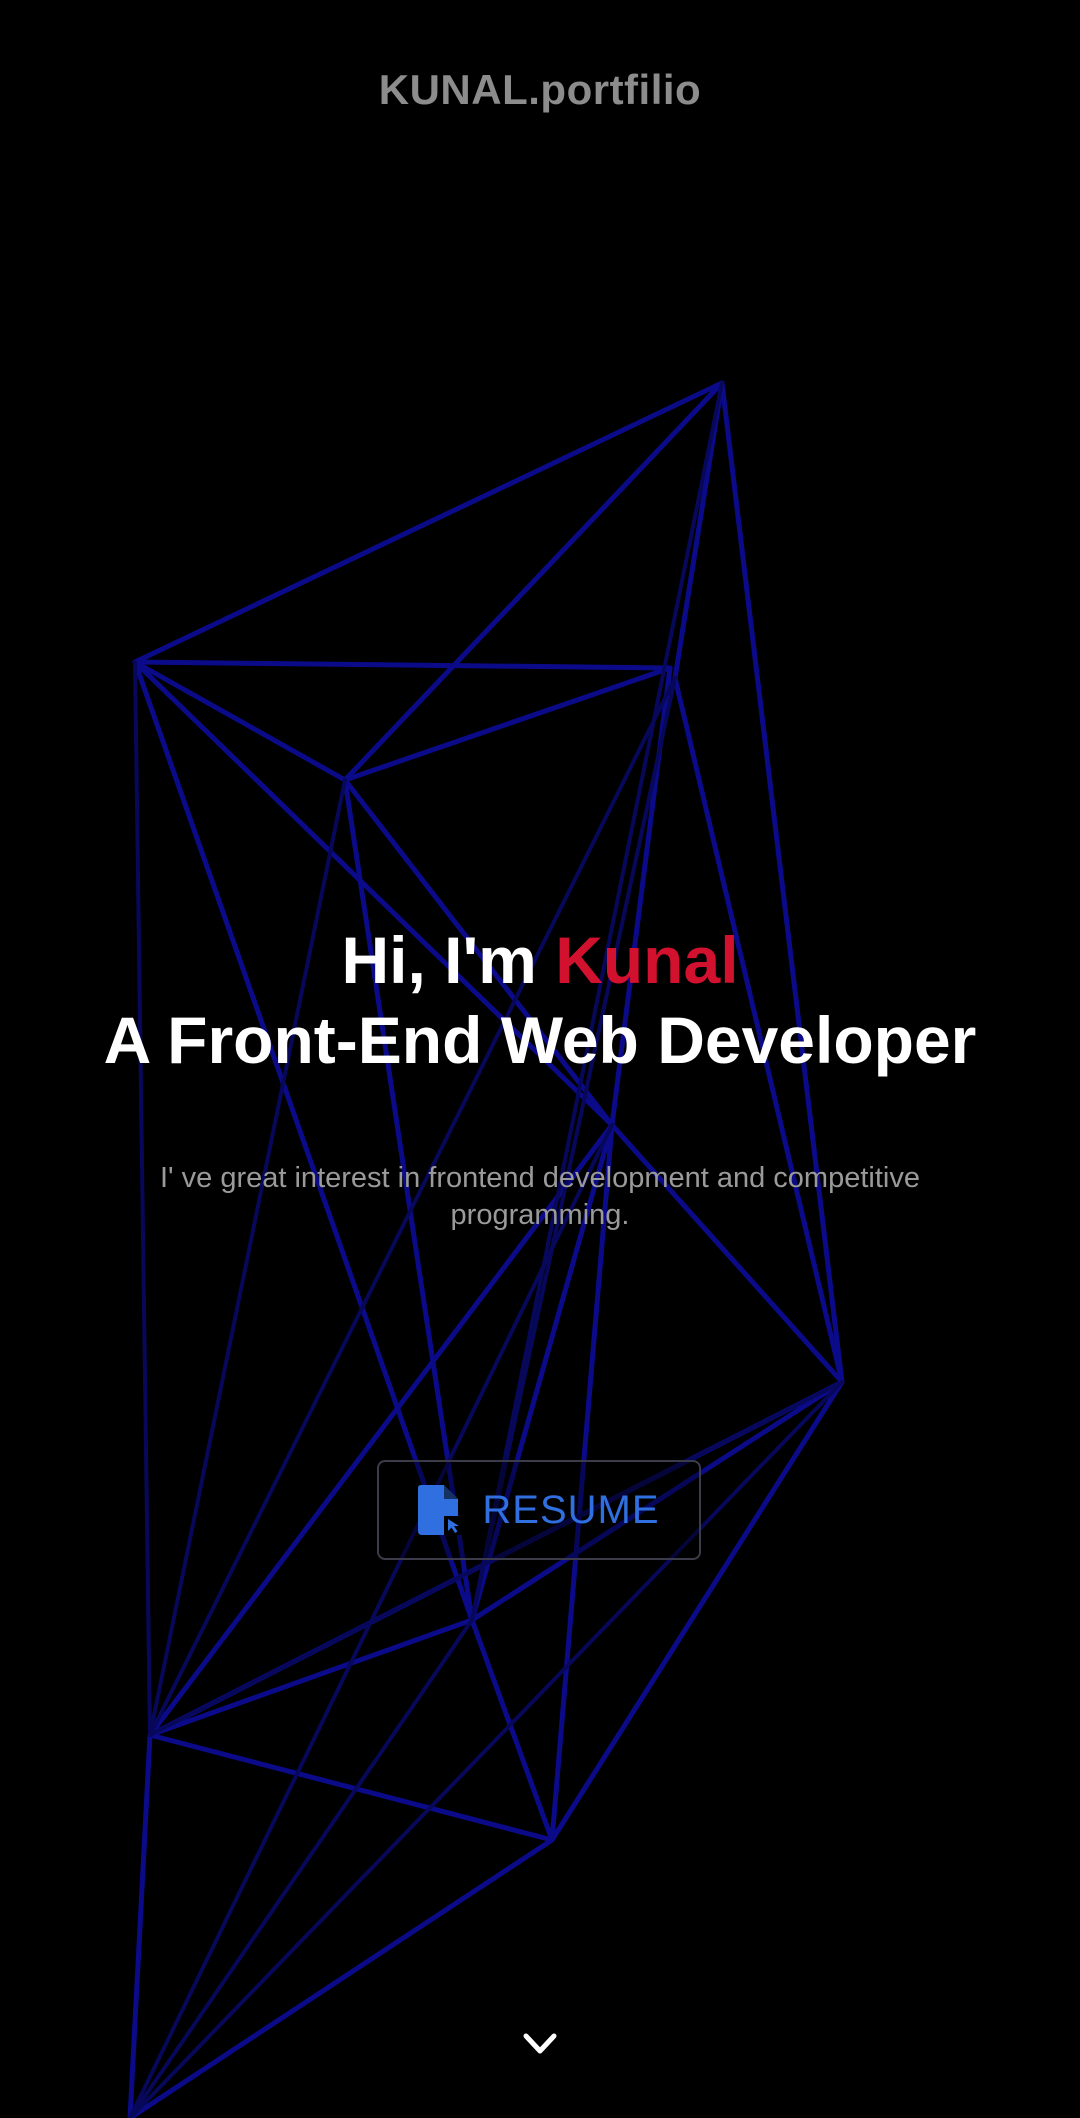 The height and width of the screenshot is (2118, 1080). I want to click on hero-name: Kunal, so click(647, 960).